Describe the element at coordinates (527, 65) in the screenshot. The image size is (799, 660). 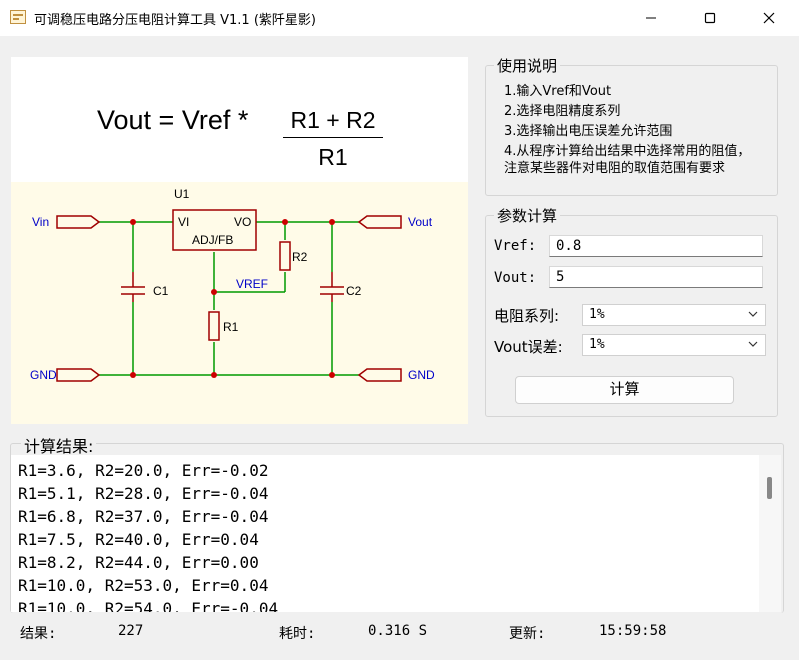
I see `help-title: 使用说明` at that location.